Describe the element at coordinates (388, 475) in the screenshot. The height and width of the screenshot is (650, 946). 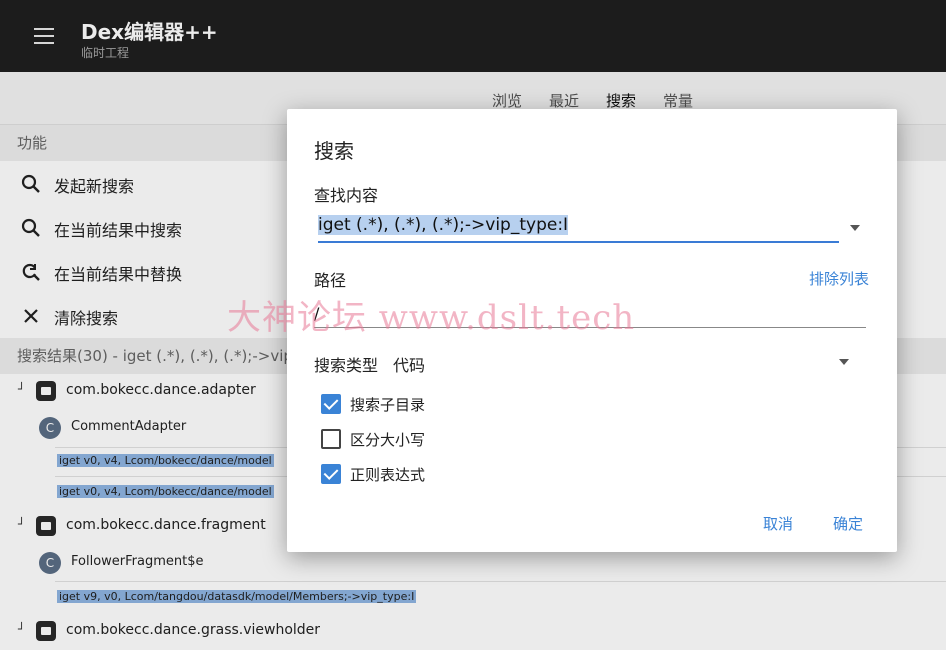
I see `regex-label: 正则表达式` at that location.